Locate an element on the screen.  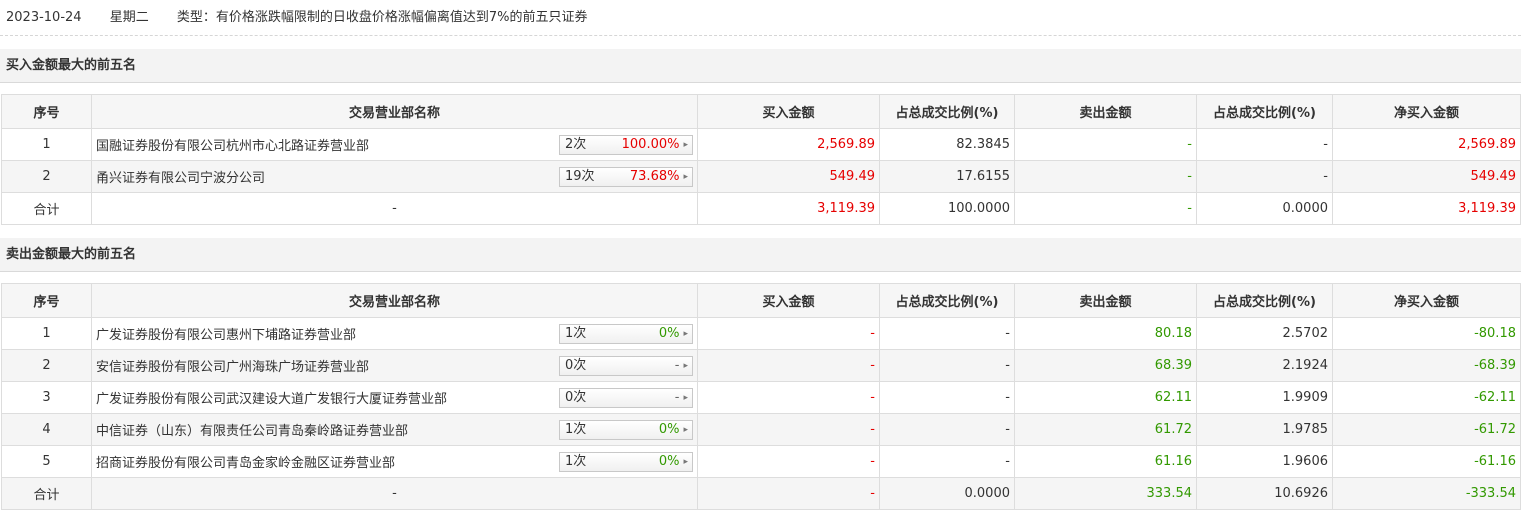
broker-cell: 广发证券股份有限公司惠州下埔路证券营业部 1次 0% ▸ is located at coordinates (394, 333).